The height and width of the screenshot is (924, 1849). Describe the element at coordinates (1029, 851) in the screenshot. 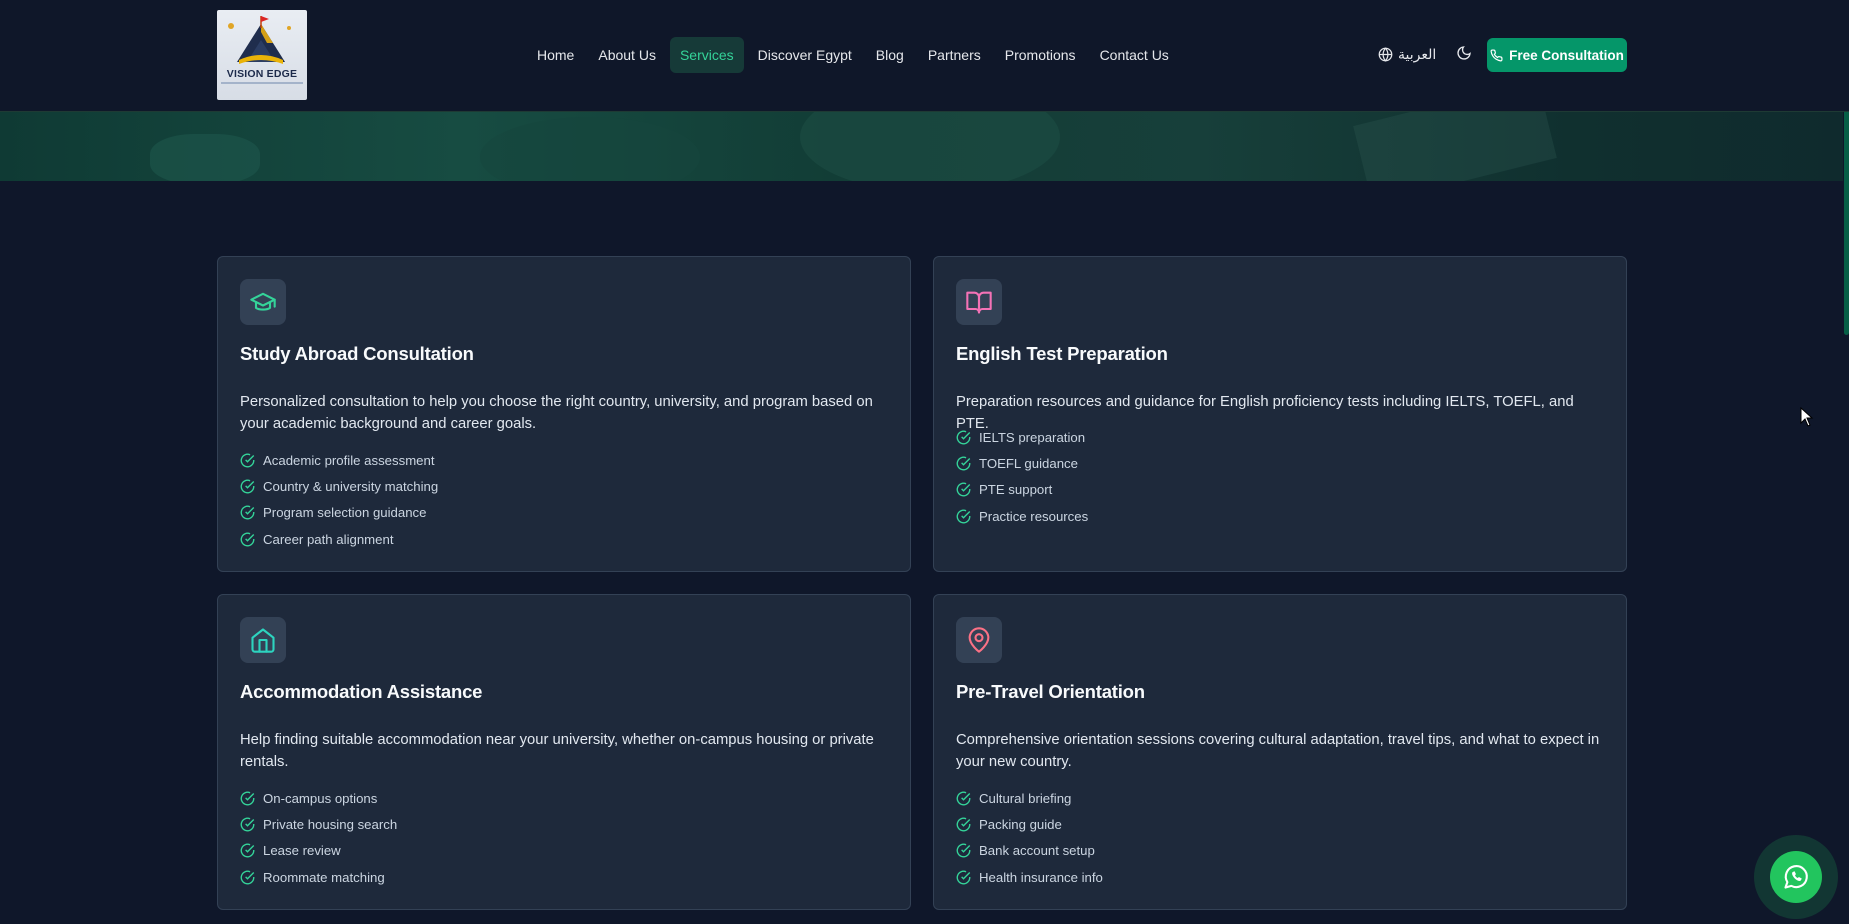

I see `feature-item: Bank account setup` at that location.